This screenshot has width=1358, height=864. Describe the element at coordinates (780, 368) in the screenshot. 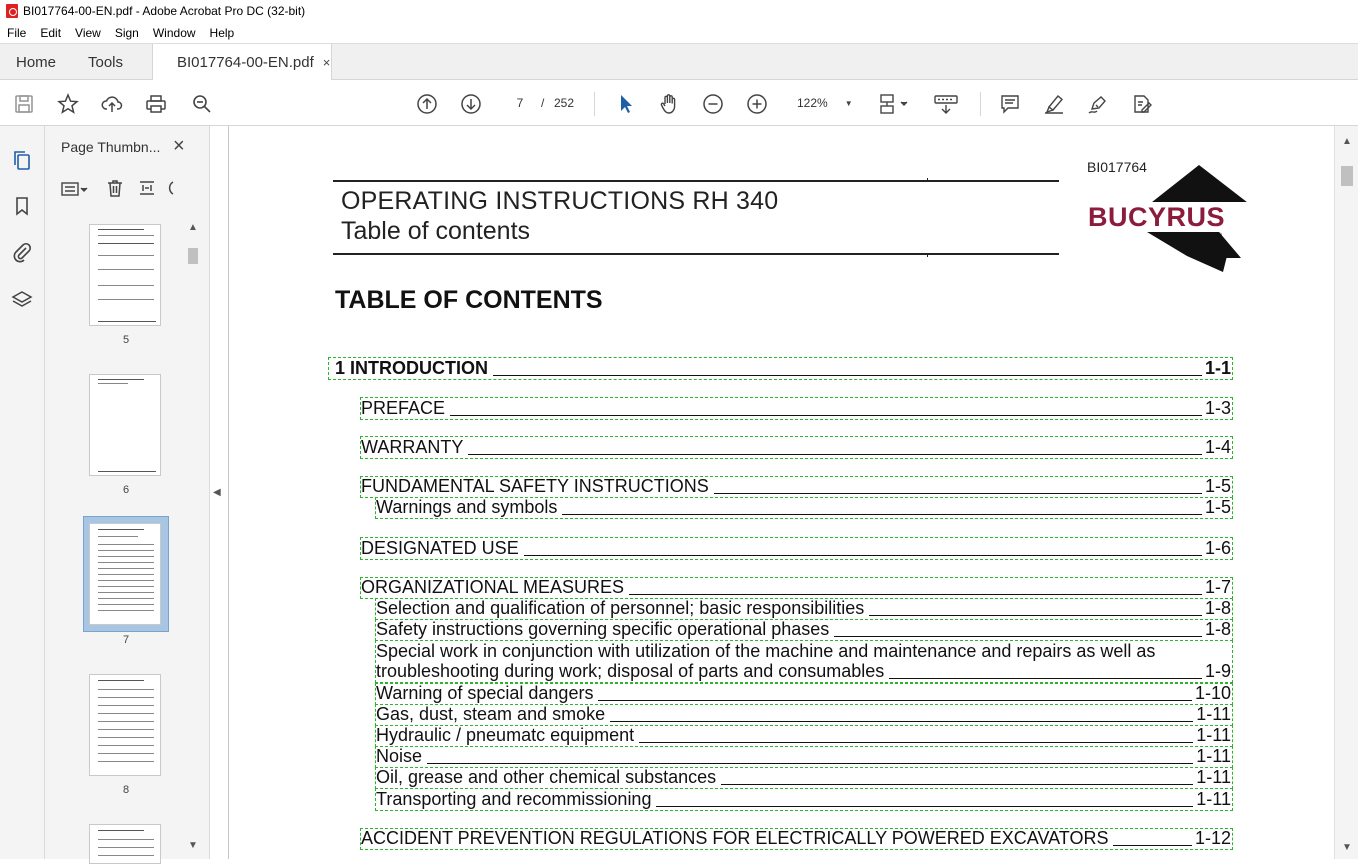

I see `toc-entry: 1 INTRODUCTION 1-1` at that location.